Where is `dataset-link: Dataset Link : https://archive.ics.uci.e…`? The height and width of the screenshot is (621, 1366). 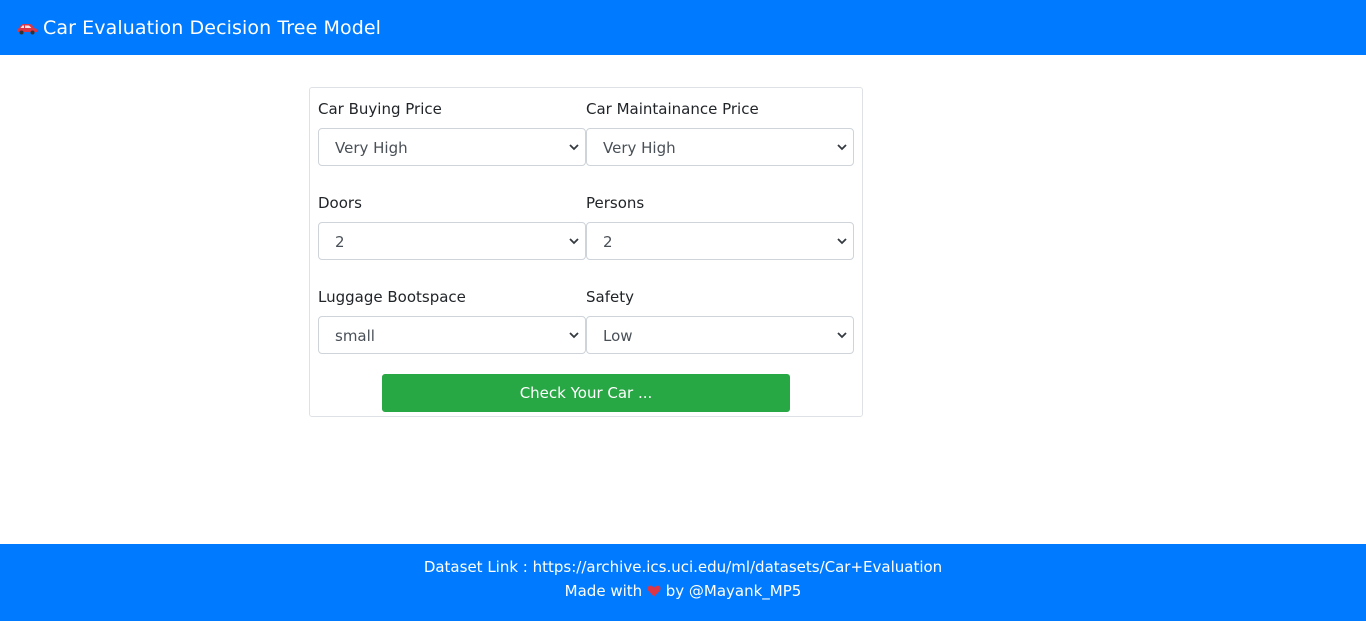
dataset-link: Dataset Link : https://archive.ics.uci.e… is located at coordinates (683, 567).